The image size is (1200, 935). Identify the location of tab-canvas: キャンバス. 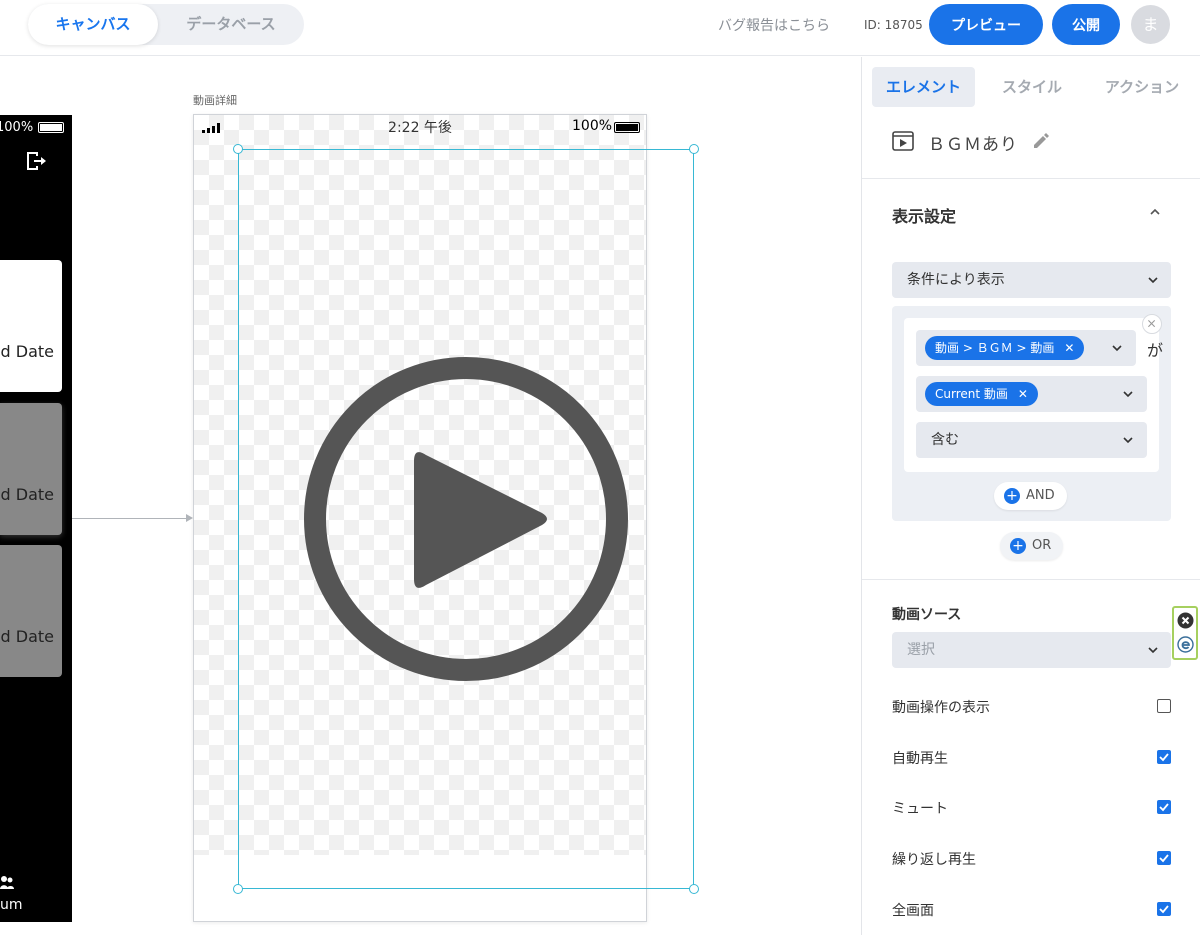
(93, 24).